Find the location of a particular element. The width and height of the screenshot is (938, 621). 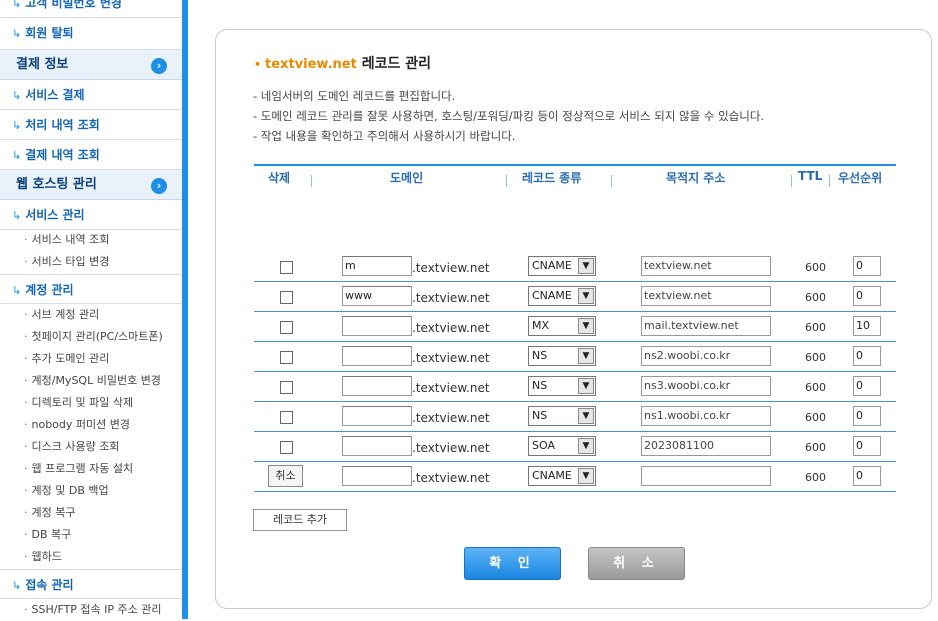

cancel-button: 취 소 is located at coordinates (636, 563).